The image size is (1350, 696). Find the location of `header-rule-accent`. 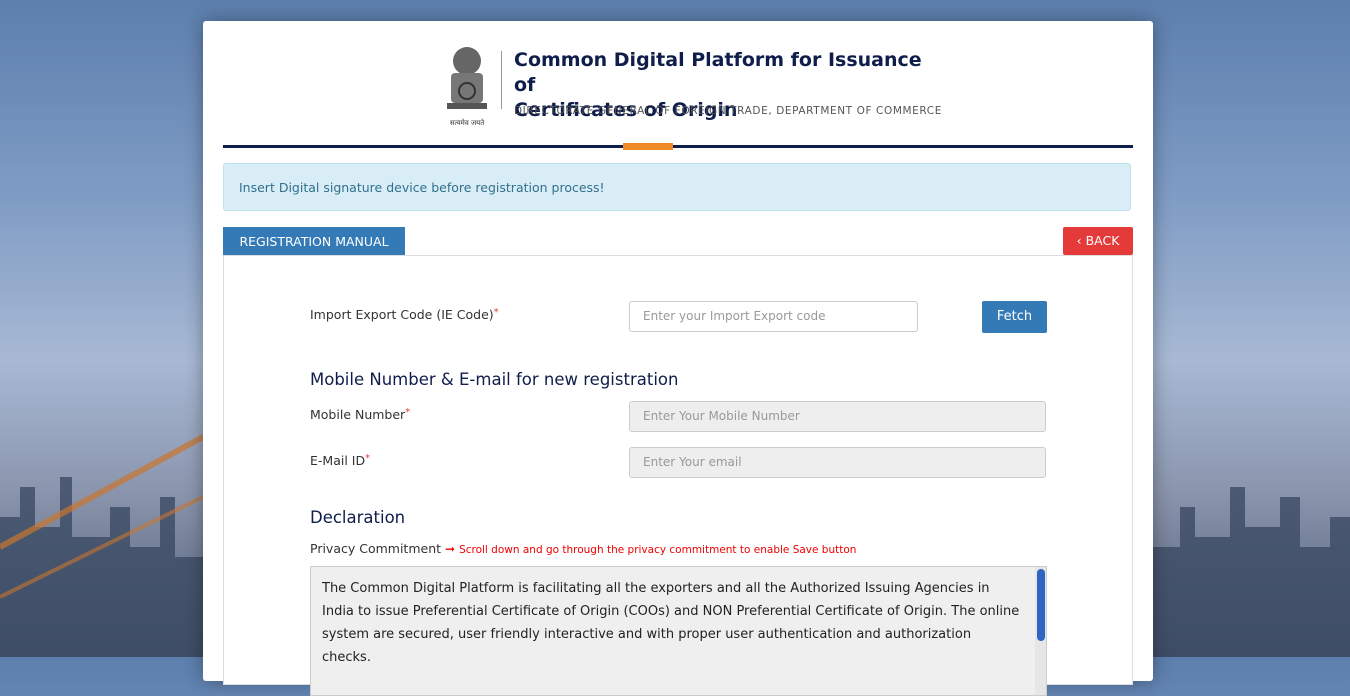

header-rule-accent is located at coordinates (648, 146).